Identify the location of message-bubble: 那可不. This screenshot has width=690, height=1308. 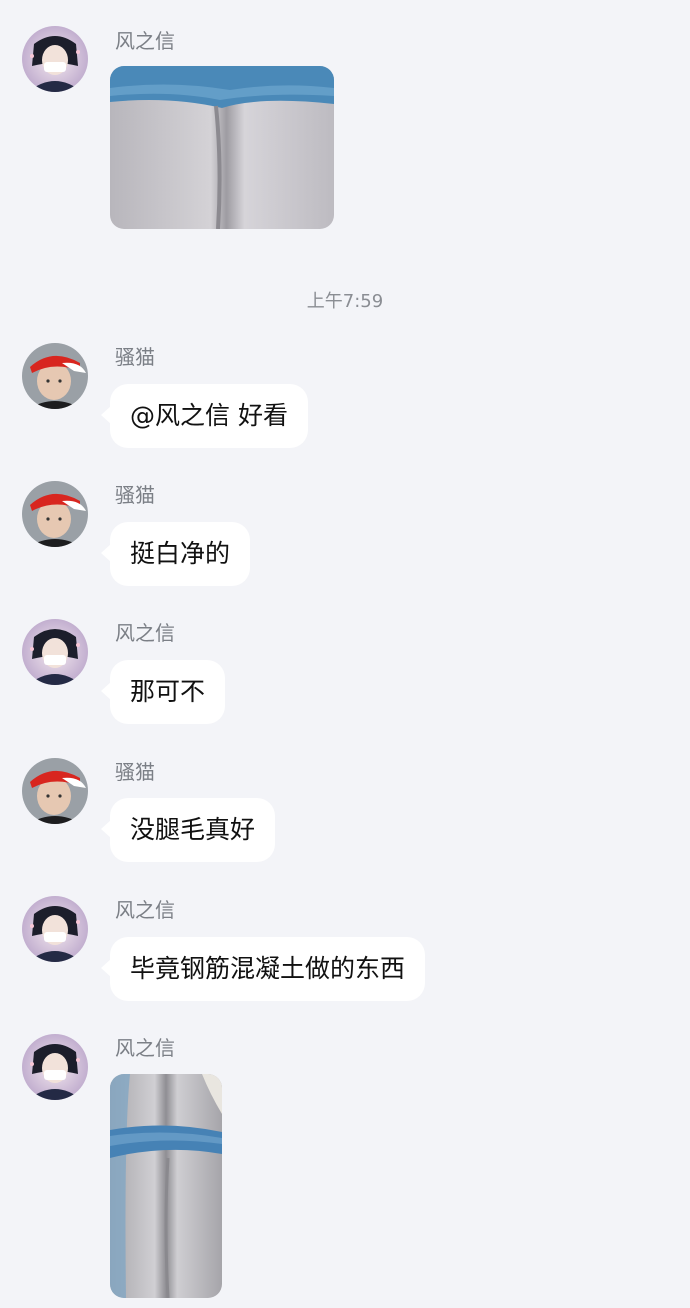
(163, 692).